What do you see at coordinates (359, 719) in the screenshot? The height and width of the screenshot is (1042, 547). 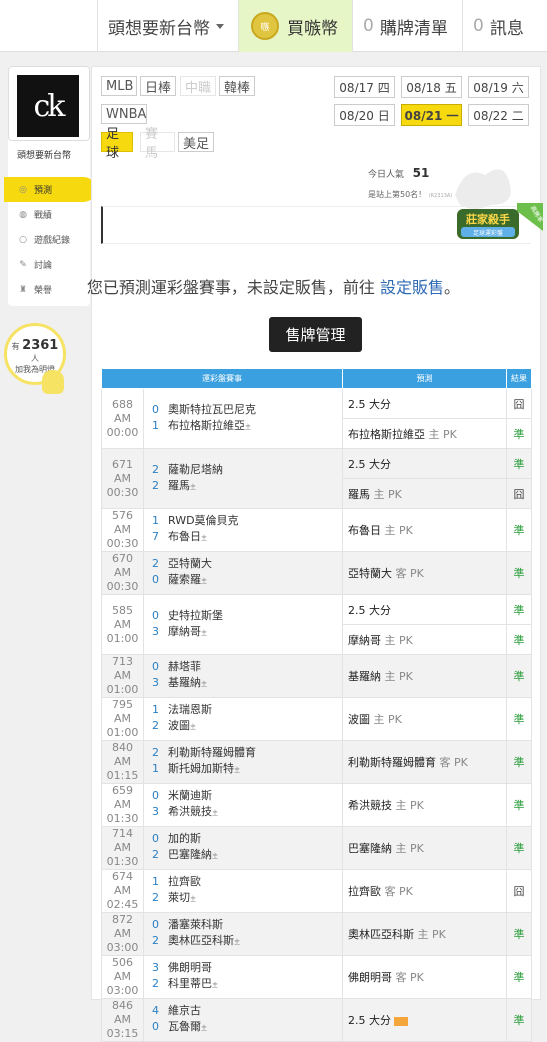 I see `prediction-text: 波圖` at bounding box center [359, 719].